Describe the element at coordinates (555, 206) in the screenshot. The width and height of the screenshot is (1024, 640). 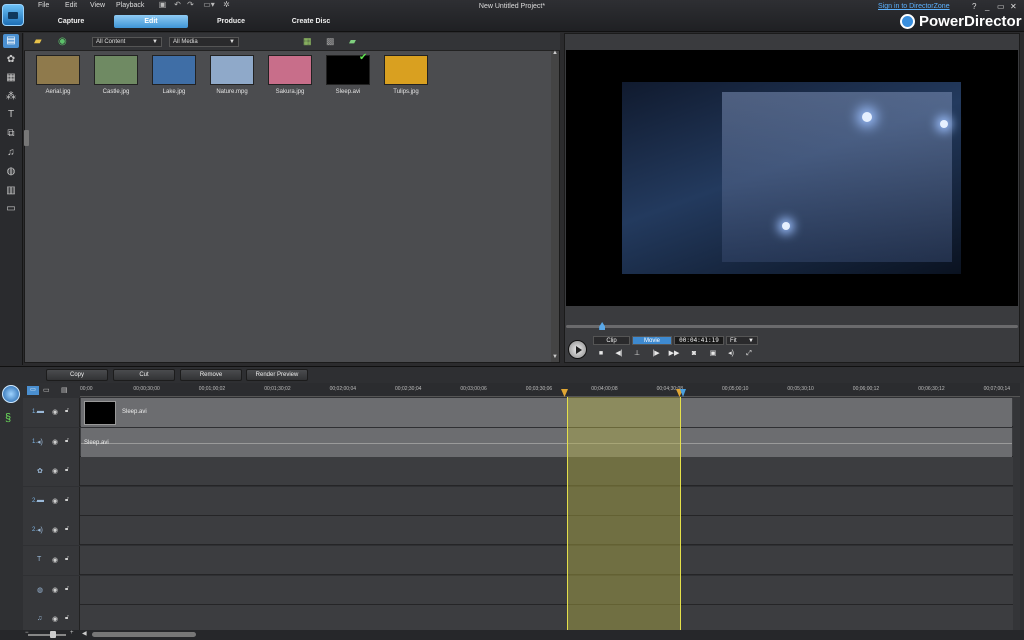
I see `library-scrollbar` at that location.